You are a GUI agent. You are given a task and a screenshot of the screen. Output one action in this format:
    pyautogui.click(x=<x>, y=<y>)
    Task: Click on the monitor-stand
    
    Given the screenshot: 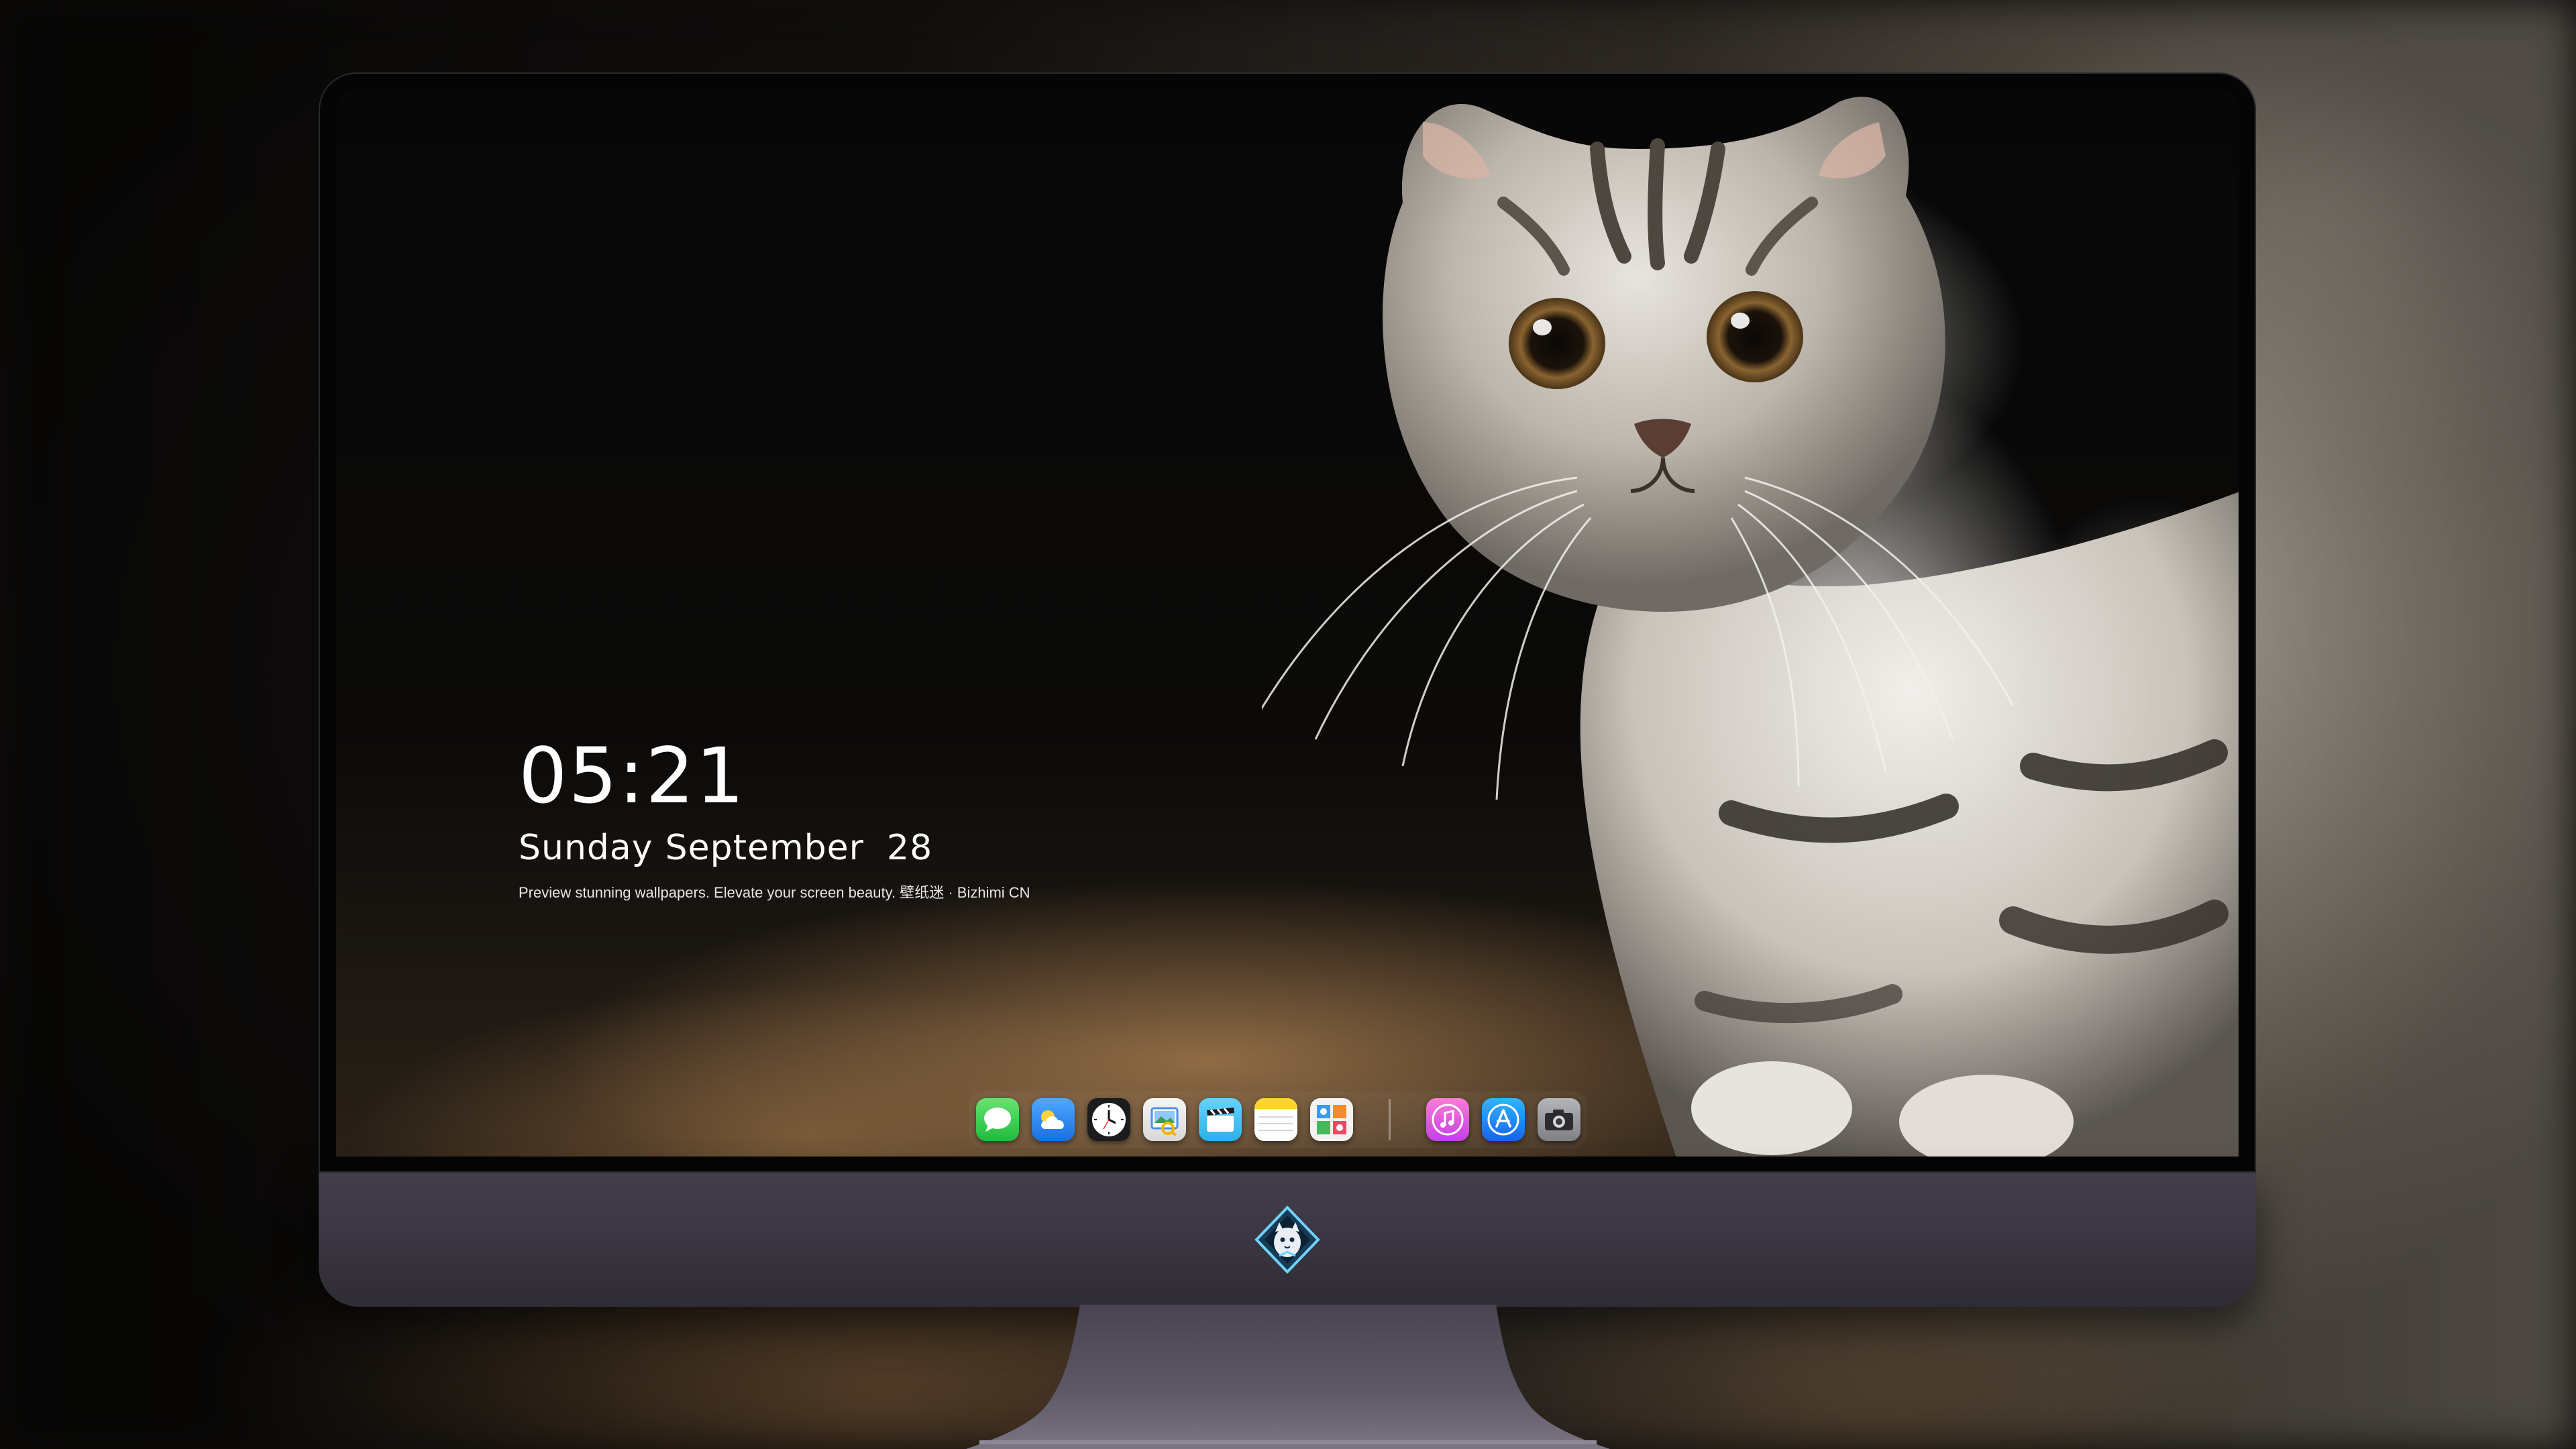 What is the action you would take?
    pyautogui.click(x=1288, y=1377)
    